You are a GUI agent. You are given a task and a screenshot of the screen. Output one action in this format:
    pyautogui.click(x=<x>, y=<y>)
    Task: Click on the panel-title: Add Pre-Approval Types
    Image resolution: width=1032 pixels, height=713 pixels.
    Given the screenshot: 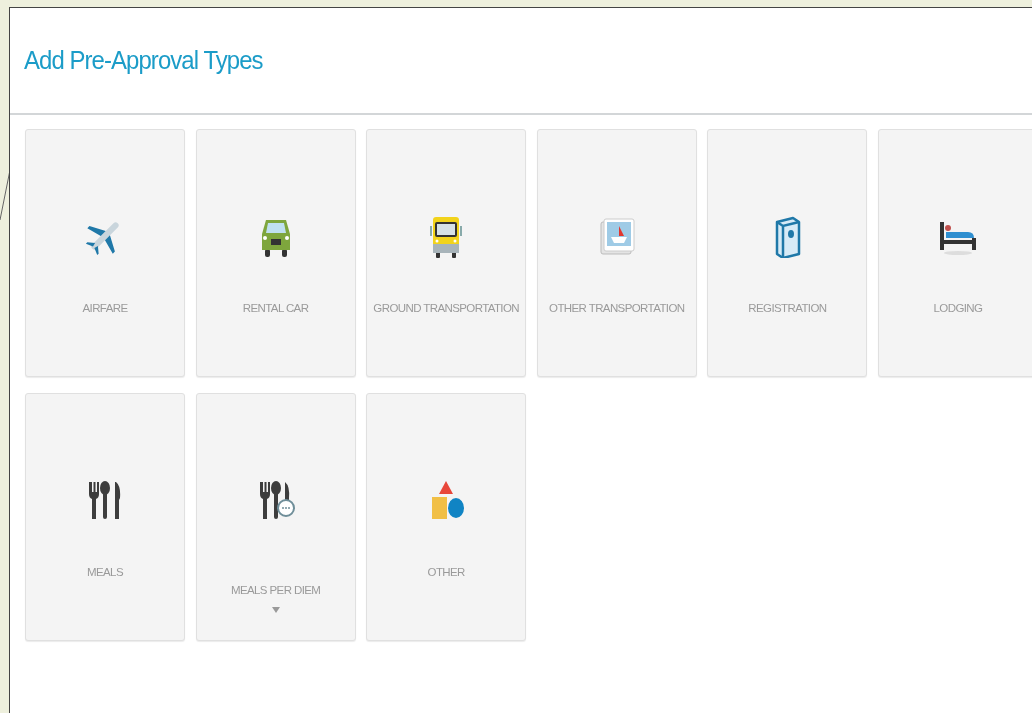 What is the action you would take?
    pyautogui.click(x=143, y=60)
    